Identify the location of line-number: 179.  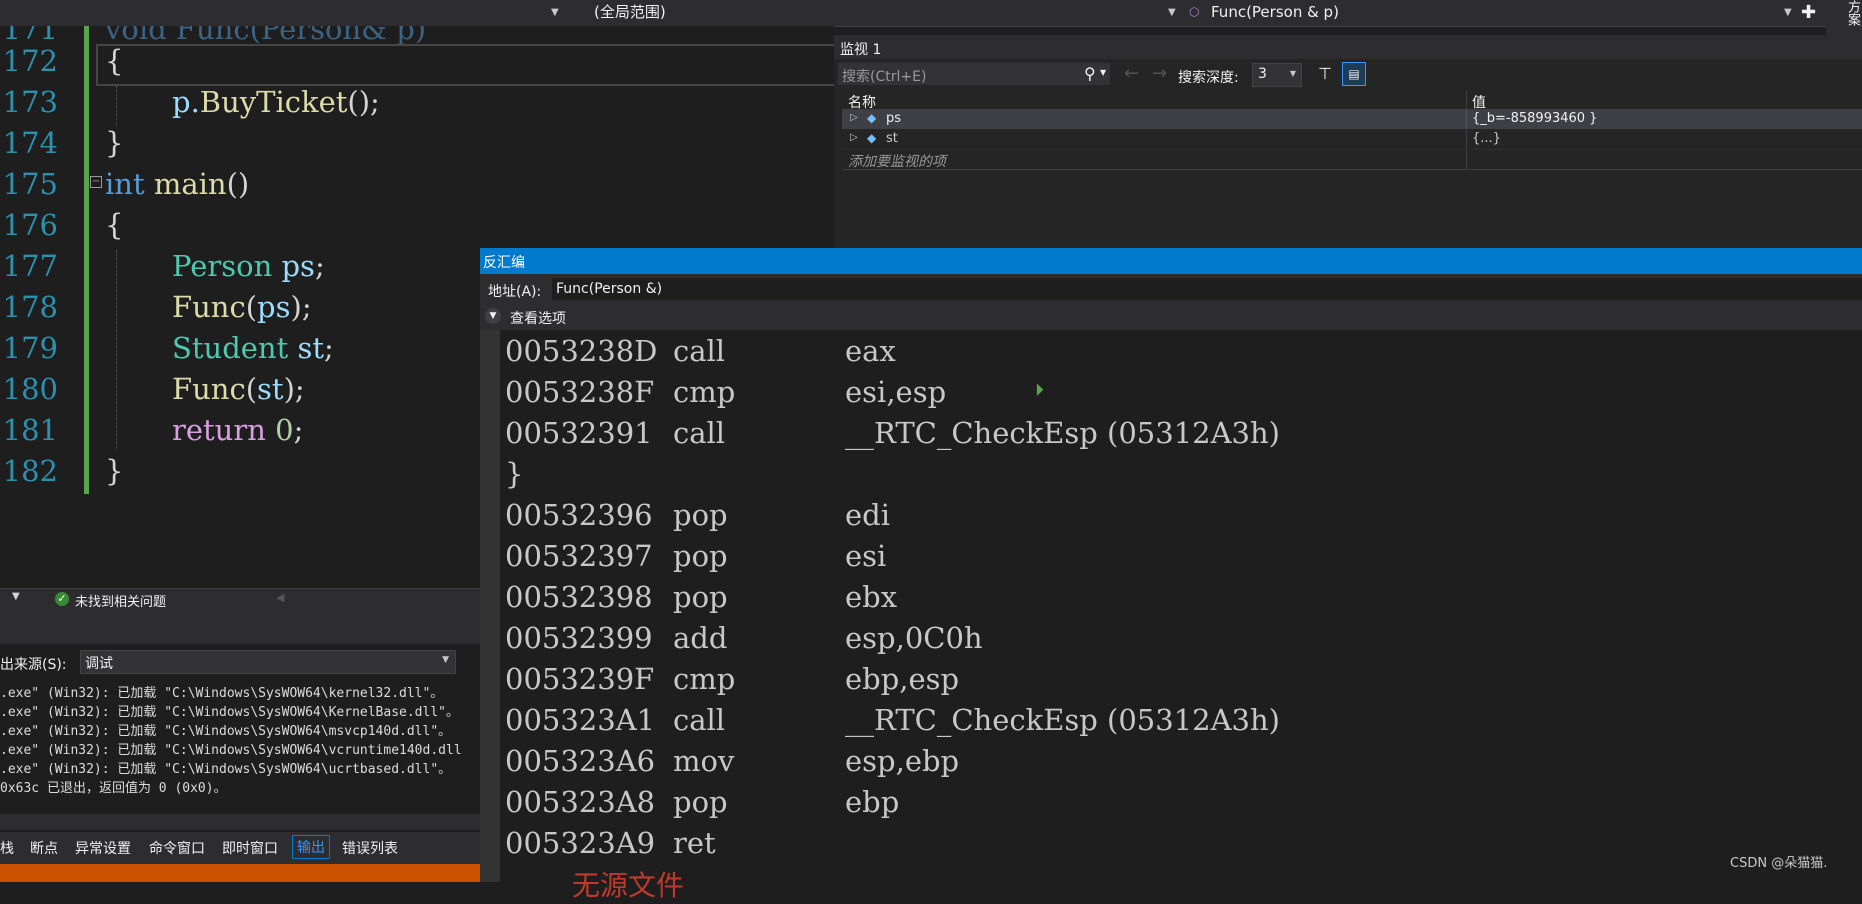
(30, 348).